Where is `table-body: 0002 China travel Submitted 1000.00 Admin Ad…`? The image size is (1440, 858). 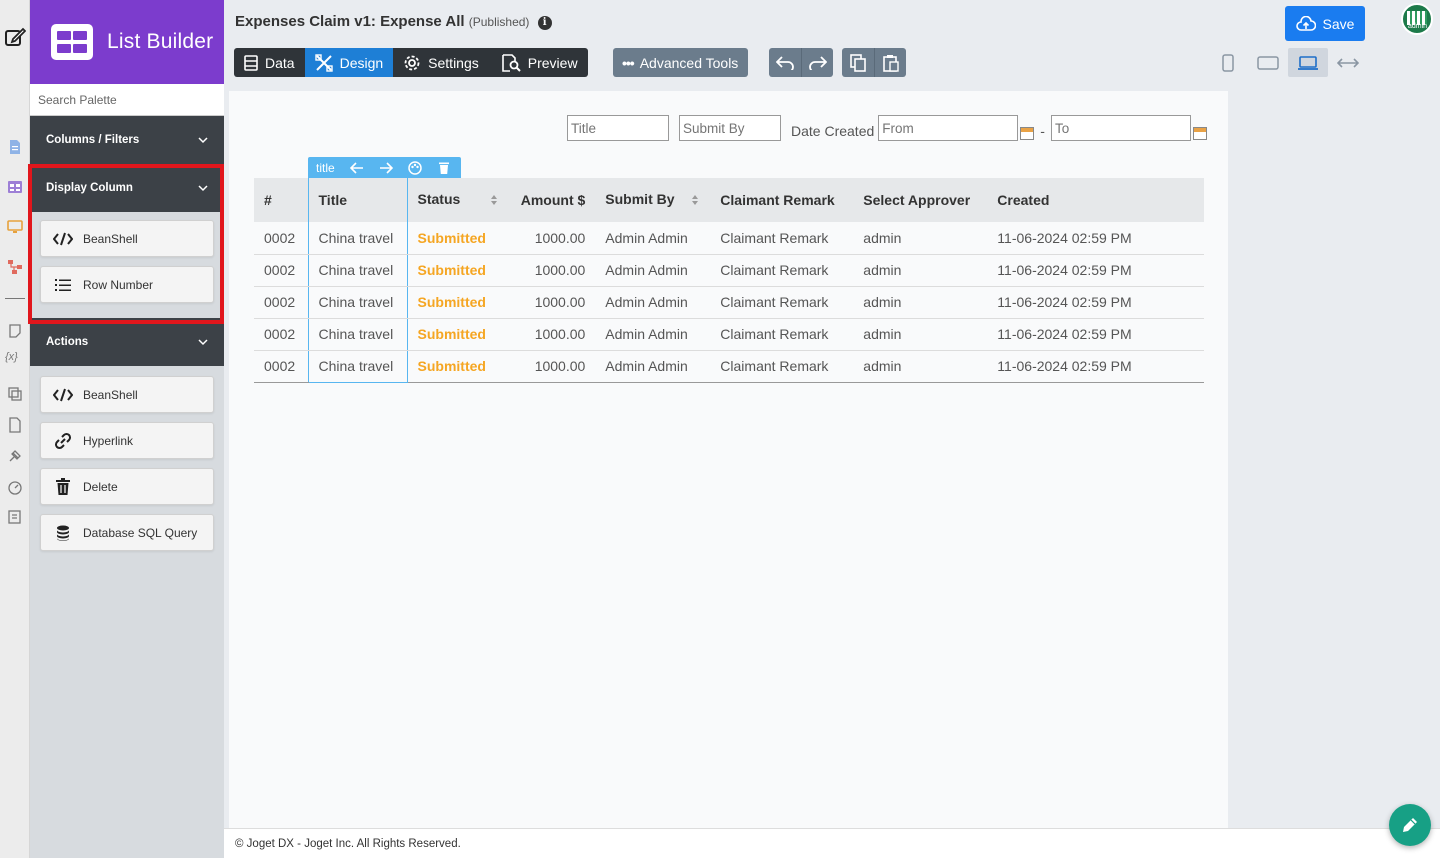
table-body: 0002 China travel Submitted 1000.00 Admin Ad… is located at coordinates (729, 302).